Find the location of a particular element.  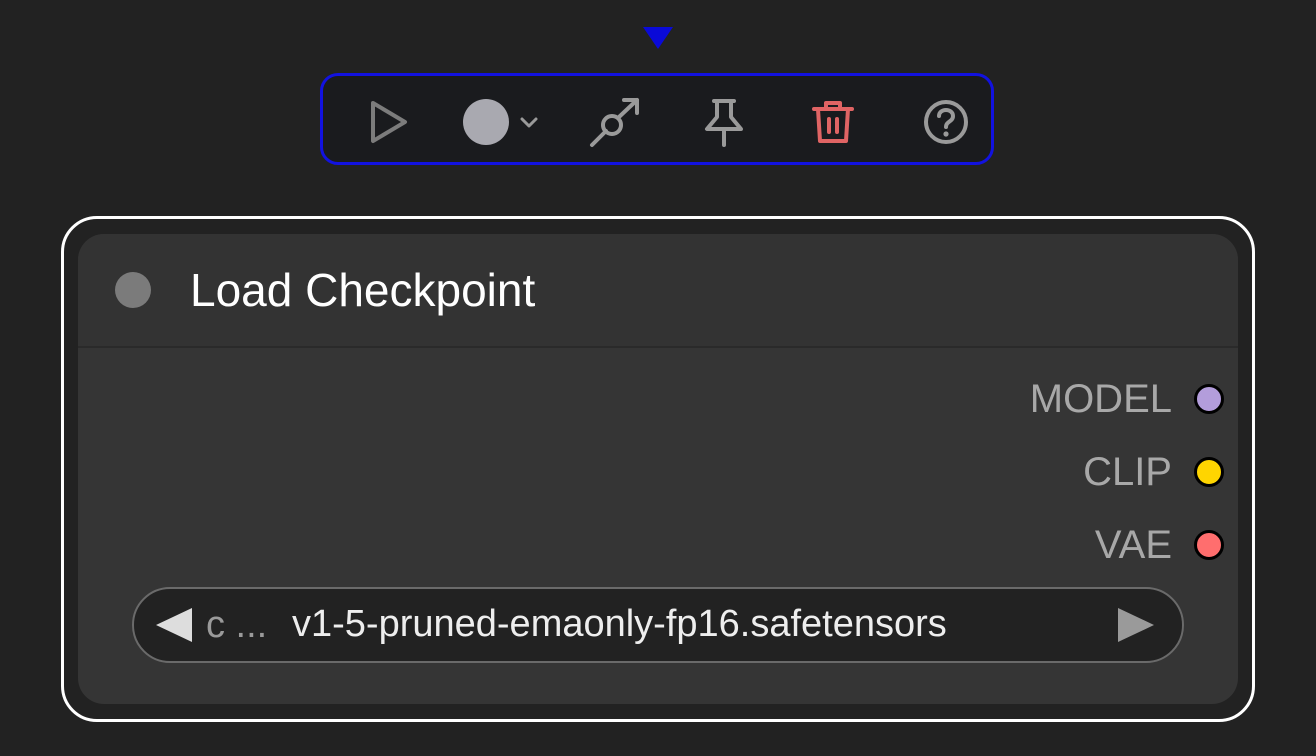

trash-icon is located at coordinates (833, 122).